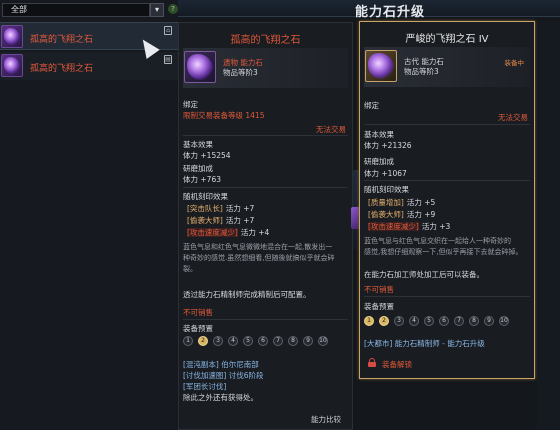 This screenshot has width=560, height=430. Describe the element at coordinates (265, 40) in the screenshot. I see `item-title: 孤高的飞翔之石` at that location.